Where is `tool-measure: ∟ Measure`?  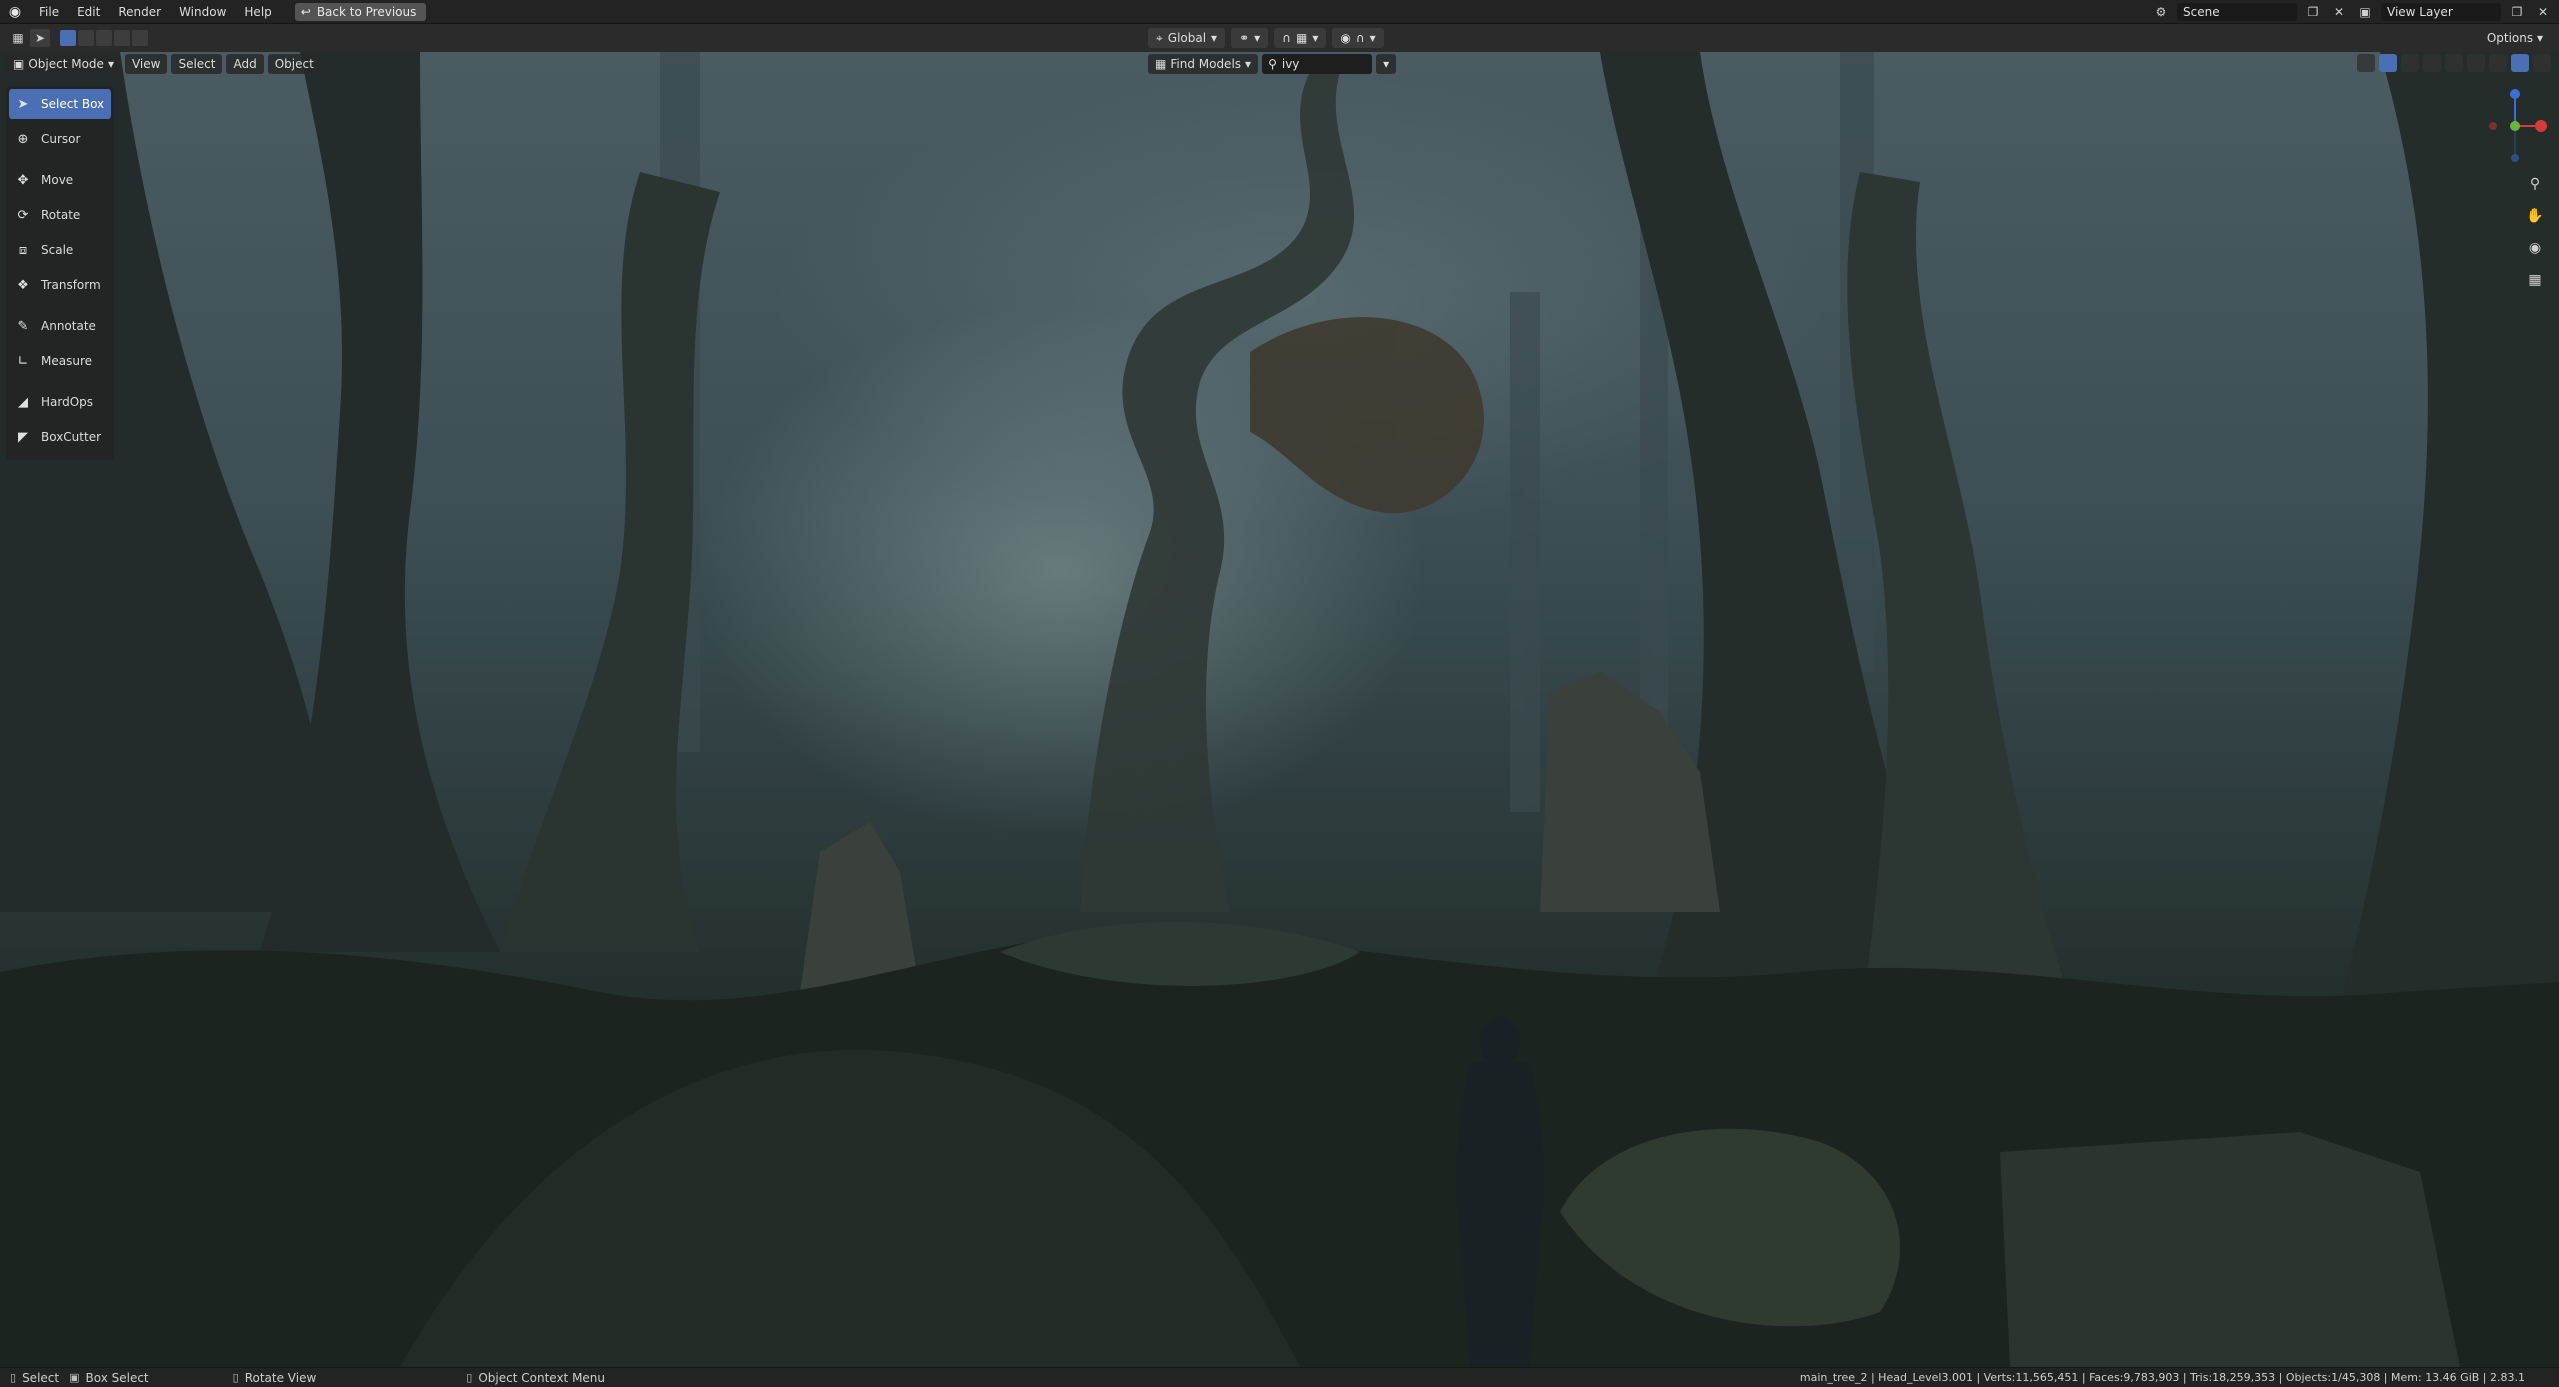
tool-measure: ∟ Measure is located at coordinates (60, 361).